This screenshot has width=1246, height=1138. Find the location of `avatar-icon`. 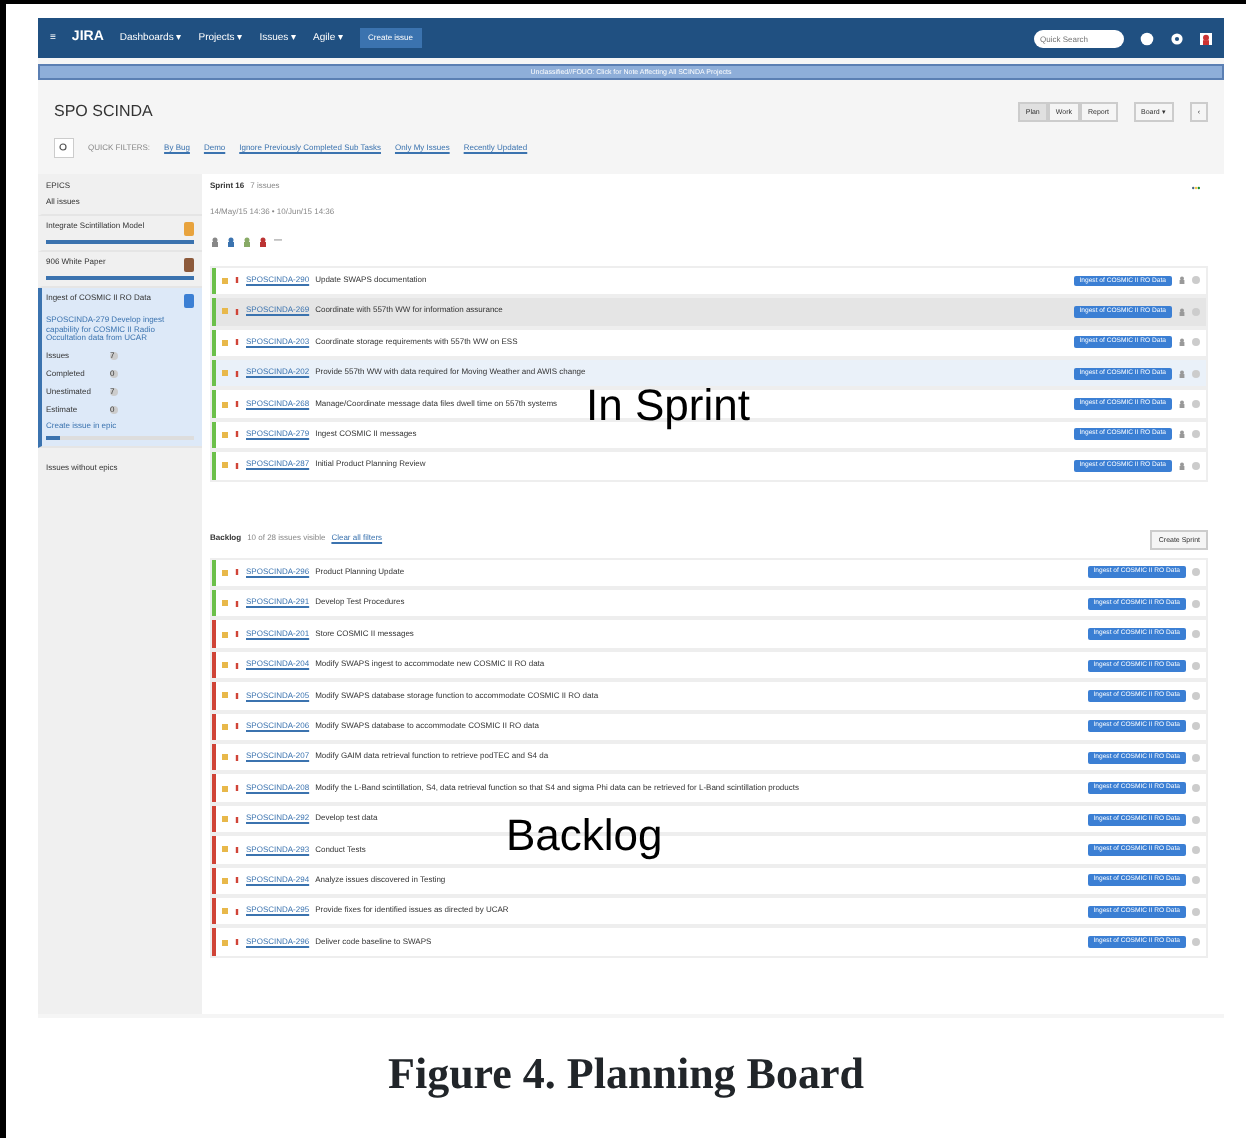

avatar-icon is located at coordinates (1206, 38).